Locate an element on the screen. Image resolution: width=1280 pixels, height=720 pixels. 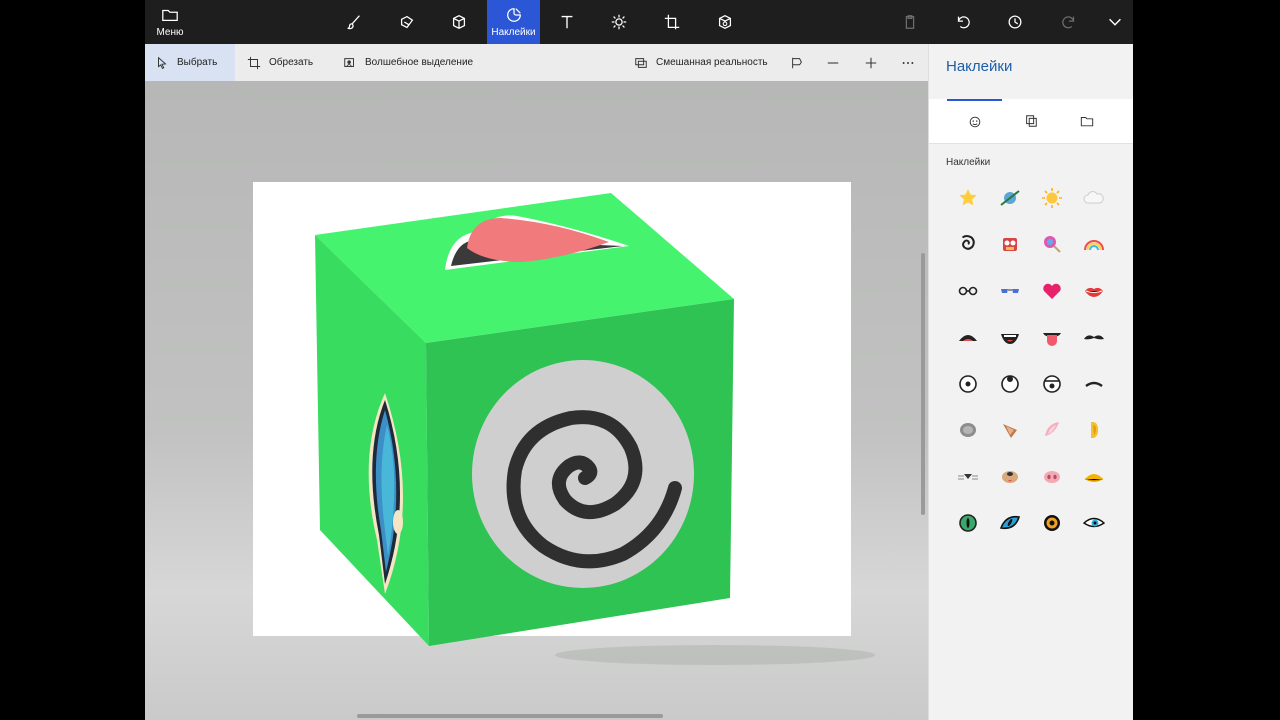
crop-canvas-icon is located at coordinates (672, 22).